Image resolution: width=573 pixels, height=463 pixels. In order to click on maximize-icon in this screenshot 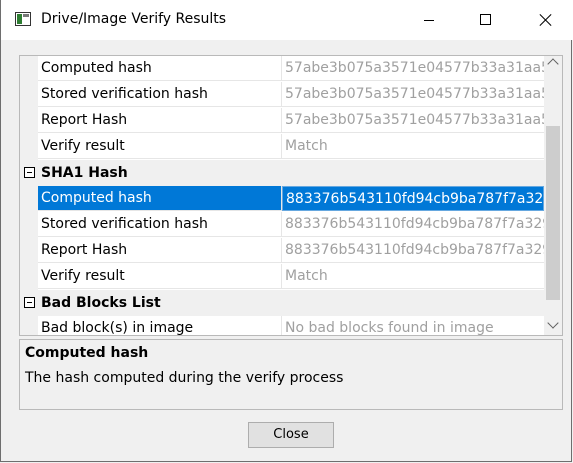, I will do `click(487, 20)`.